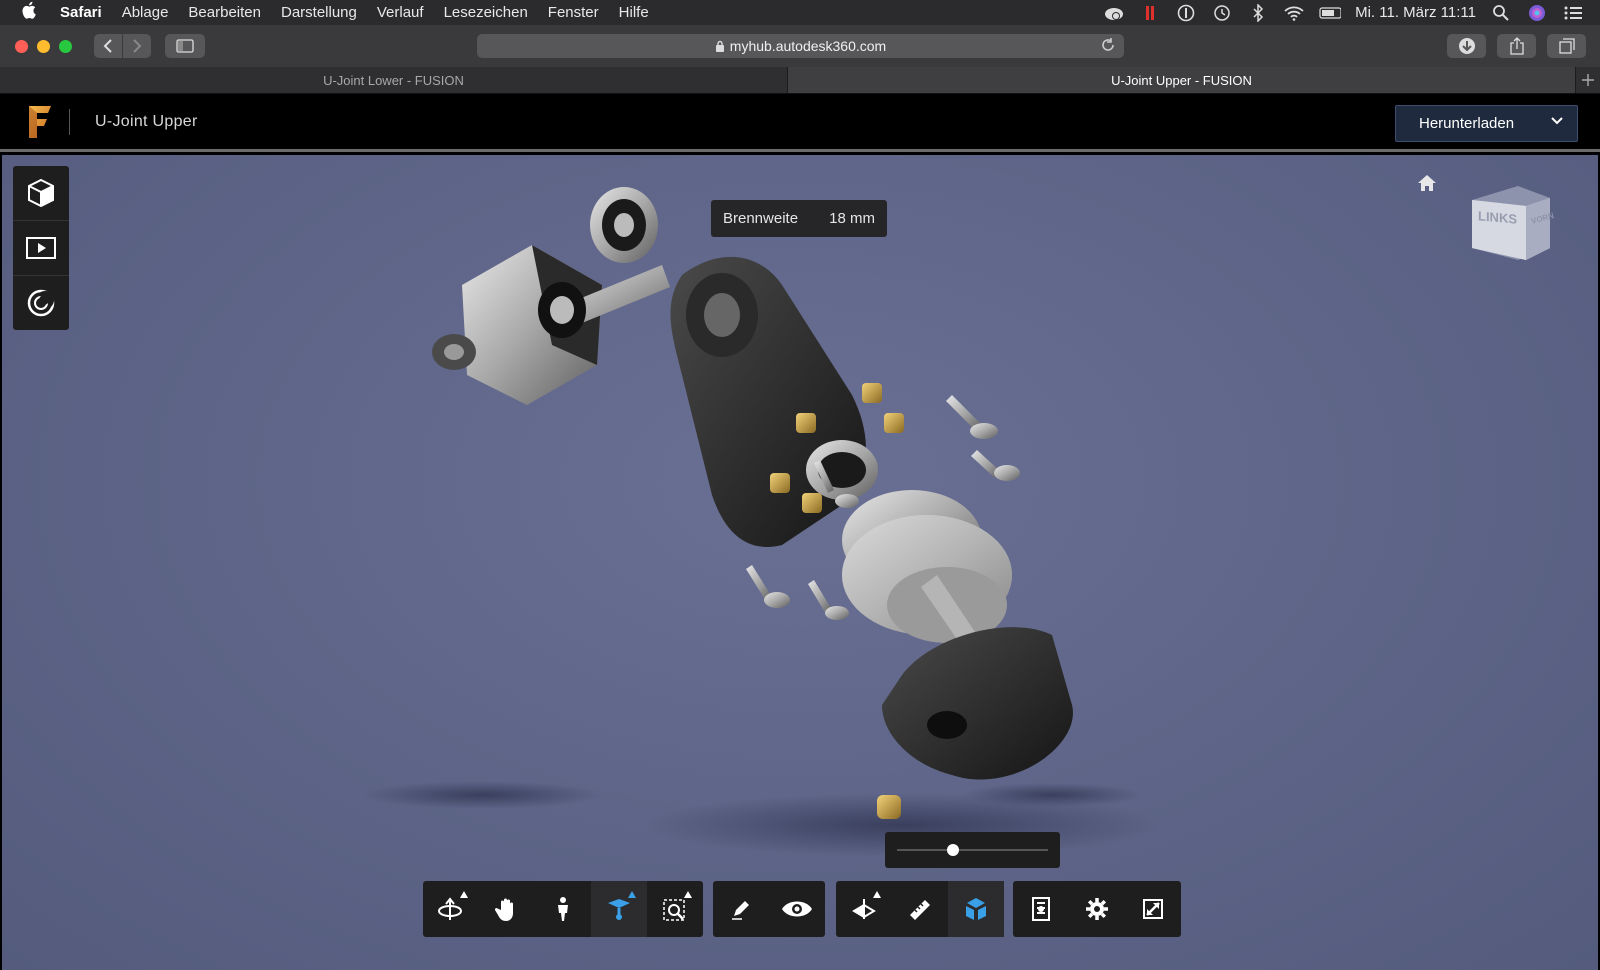 The width and height of the screenshot is (1600, 970). What do you see at coordinates (40, 122) in the screenshot?
I see `fusion-logo-icon` at bounding box center [40, 122].